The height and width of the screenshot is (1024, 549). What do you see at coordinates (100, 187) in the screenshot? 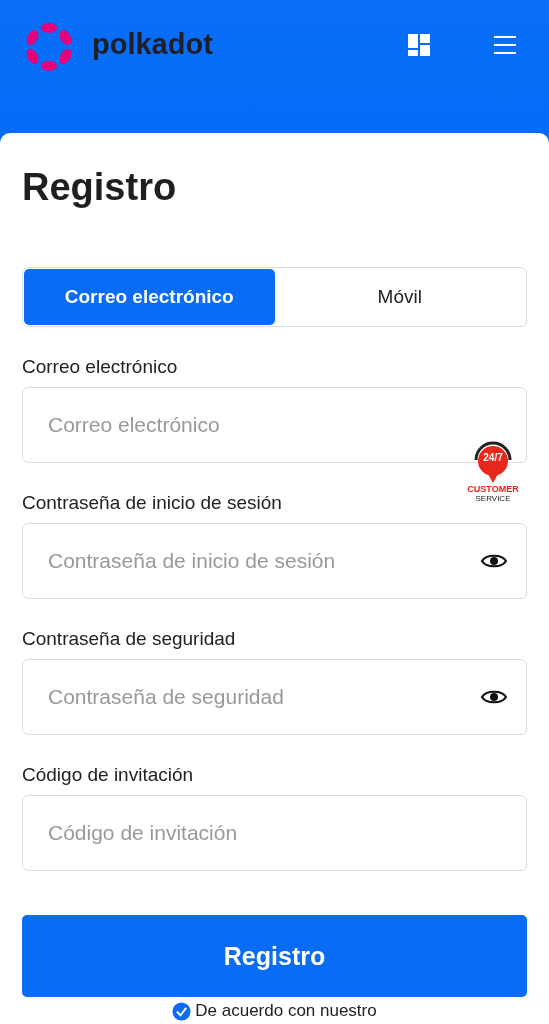
I see `page-title: Registro` at bounding box center [100, 187].